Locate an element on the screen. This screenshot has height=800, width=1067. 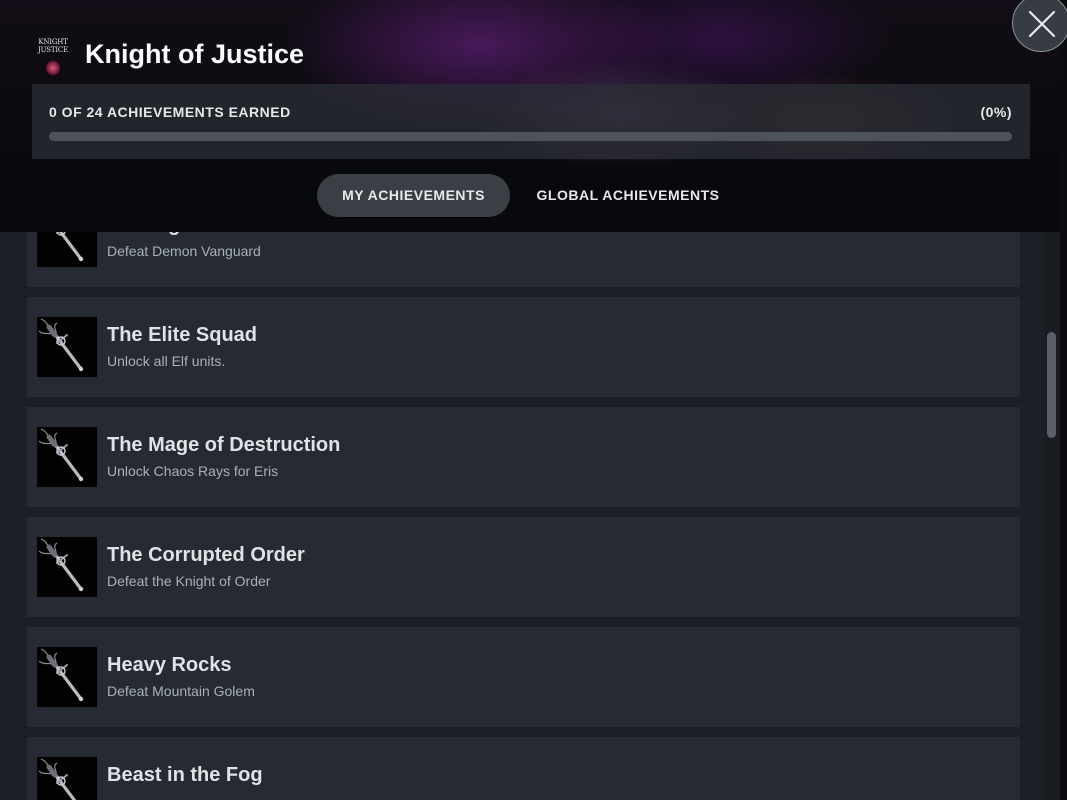
progress-bar is located at coordinates (530, 136).